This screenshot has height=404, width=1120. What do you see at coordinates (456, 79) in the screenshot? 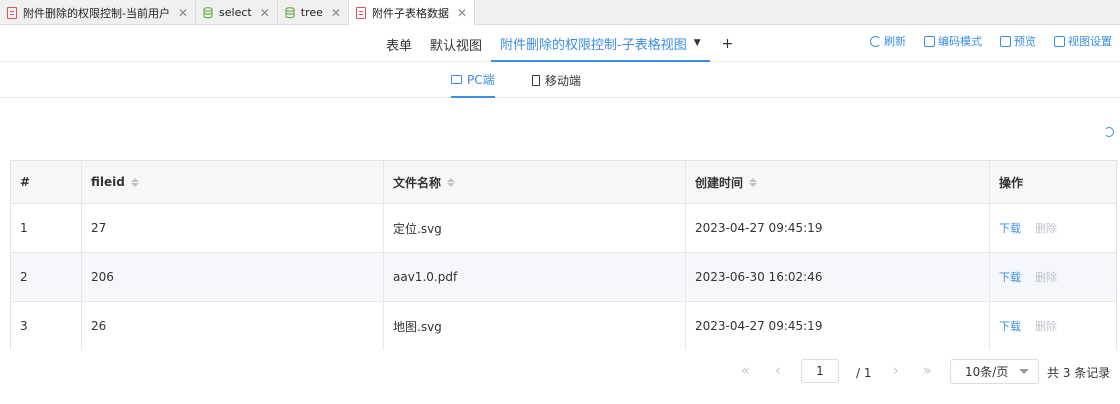
I see `monitor-icon` at bounding box center [456, 79].